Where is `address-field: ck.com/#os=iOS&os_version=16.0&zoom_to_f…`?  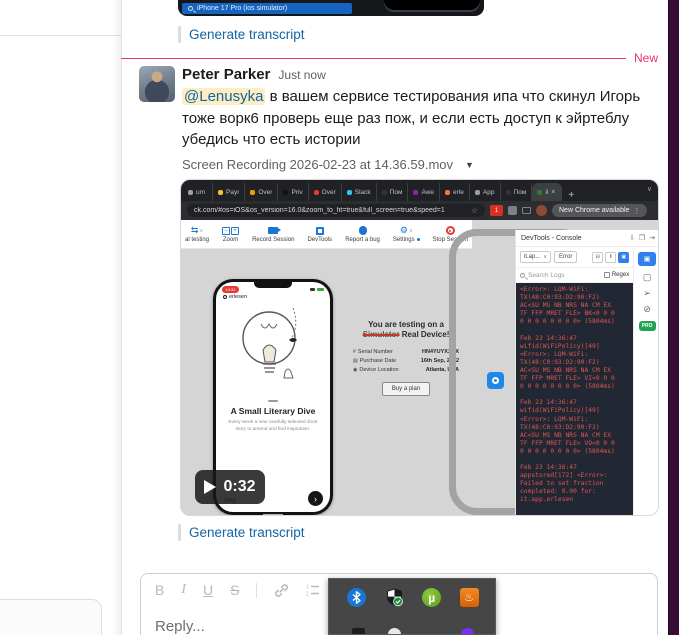
address-field: ck.com/#os=iOS&os_version=16.0&zoom_to_f… is located at coordinates (336, 210).